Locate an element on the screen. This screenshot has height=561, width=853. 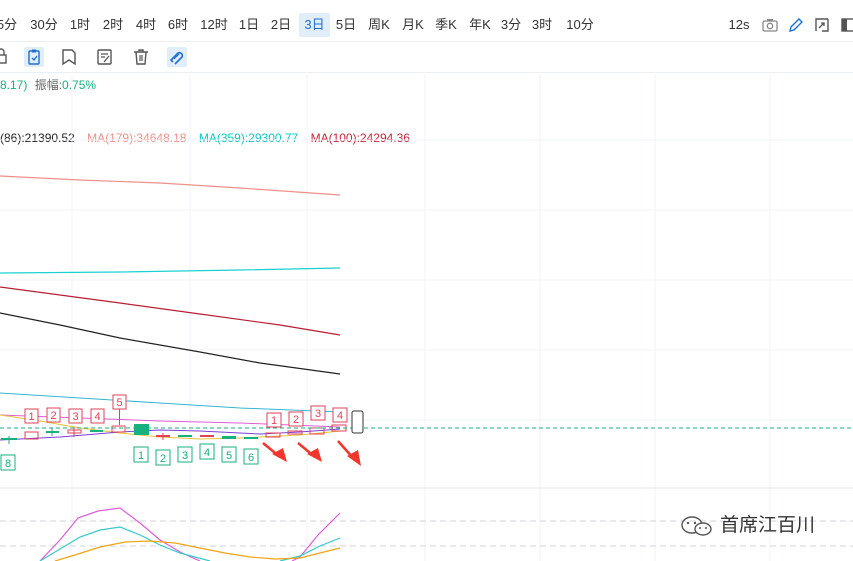
red-marker: 4 is located at coordinates (340, 415).